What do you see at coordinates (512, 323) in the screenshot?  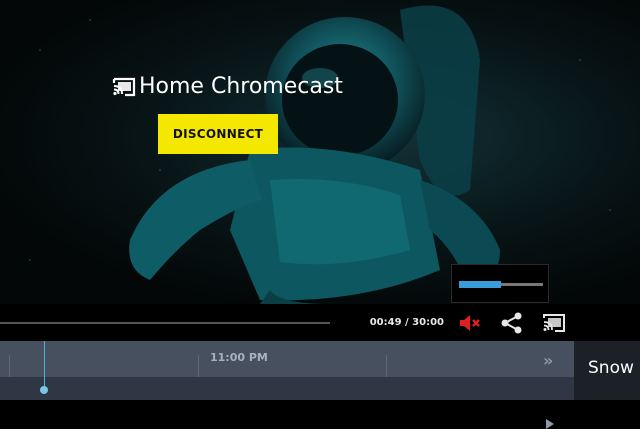 I see `share-icon` at bounding box center [512, 323].